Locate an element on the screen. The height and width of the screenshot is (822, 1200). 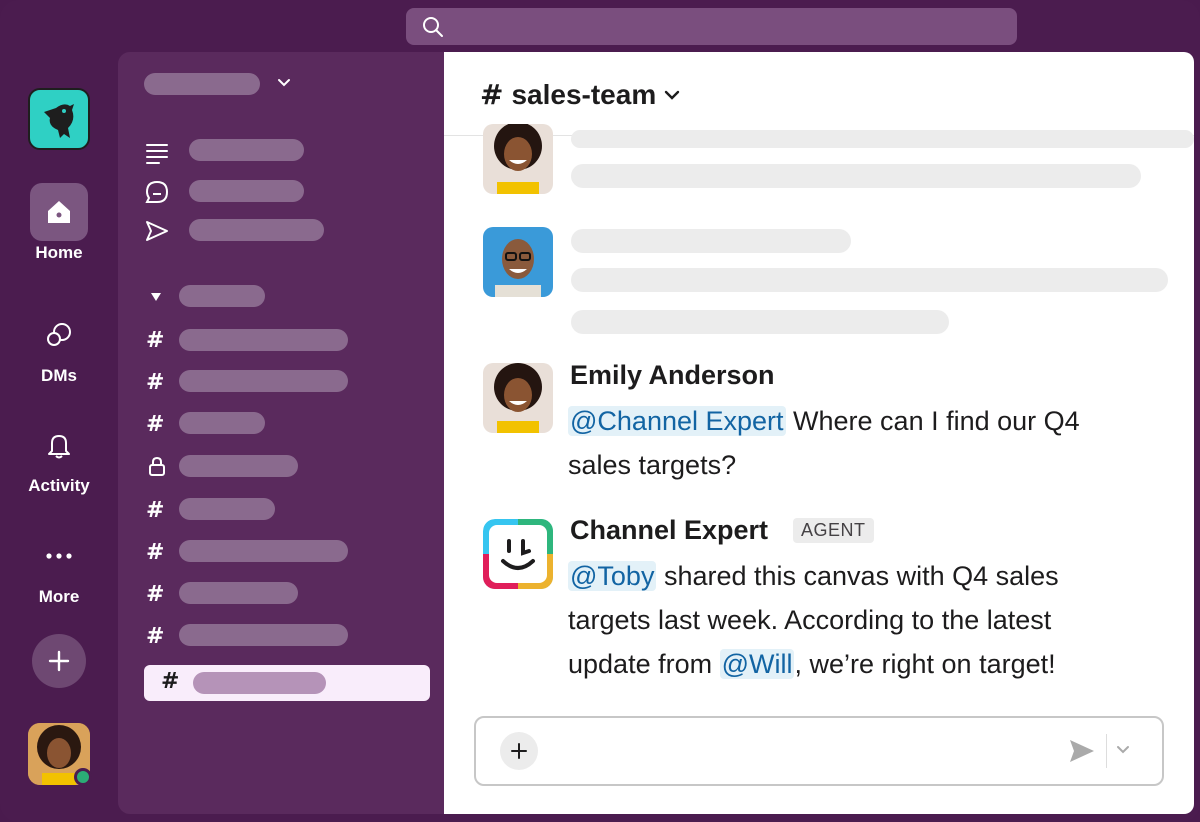
mention-link: @Toby is located at coordinates (612, 576).